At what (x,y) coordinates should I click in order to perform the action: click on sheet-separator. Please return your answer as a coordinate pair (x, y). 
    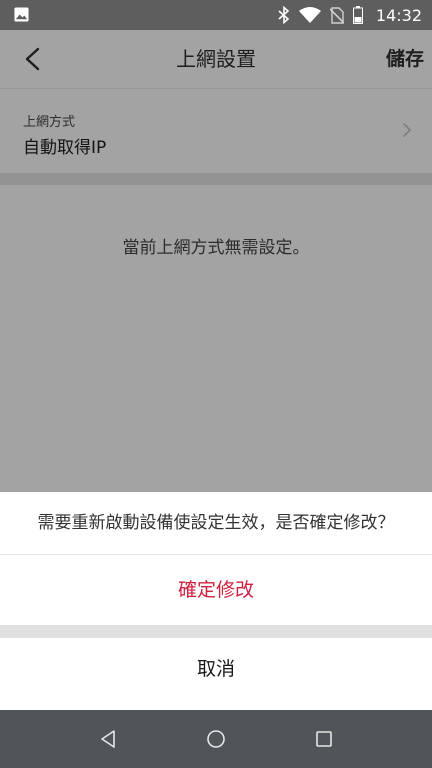
    Looking at the image, I should click on (216, 631).